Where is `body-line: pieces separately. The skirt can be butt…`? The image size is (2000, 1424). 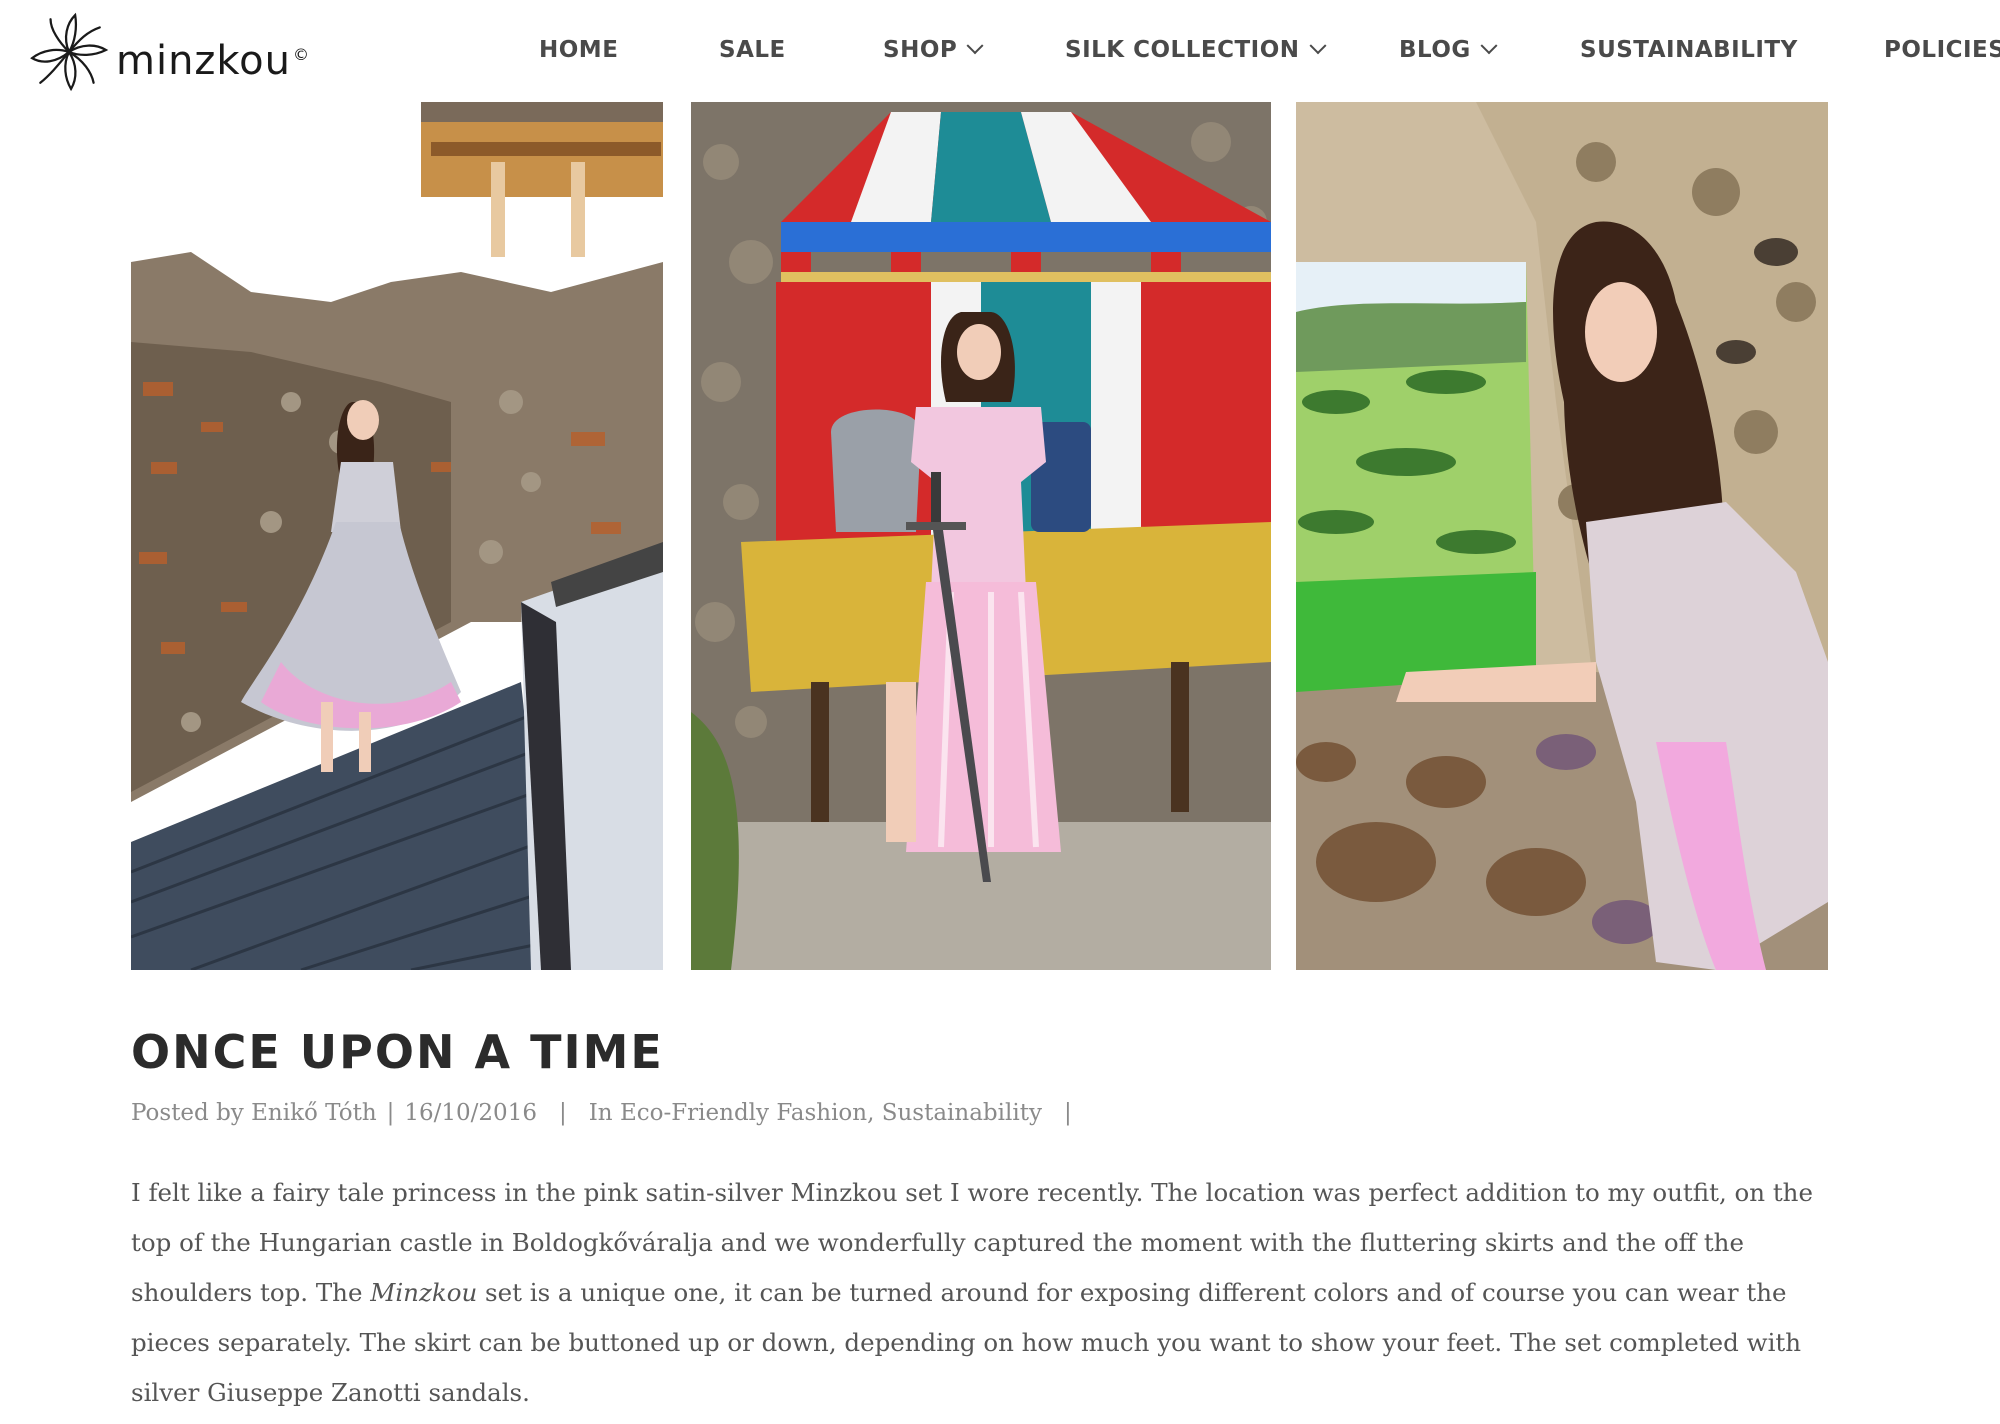 body-line: pieces separately. The skirt can be butt… is located at coordinates (966, 1342).